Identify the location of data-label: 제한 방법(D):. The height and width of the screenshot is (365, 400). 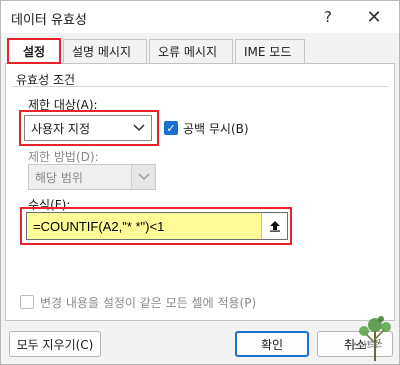
(63, 157).